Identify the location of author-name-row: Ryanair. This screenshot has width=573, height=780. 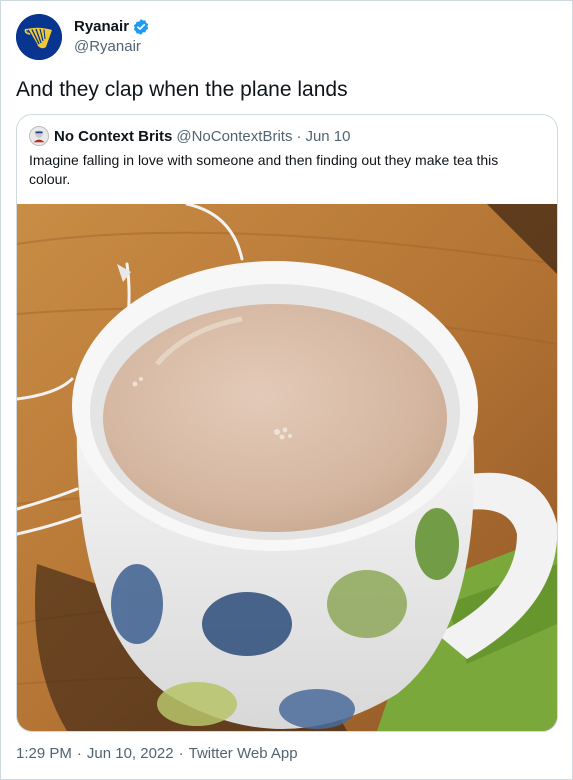
(112, 27).